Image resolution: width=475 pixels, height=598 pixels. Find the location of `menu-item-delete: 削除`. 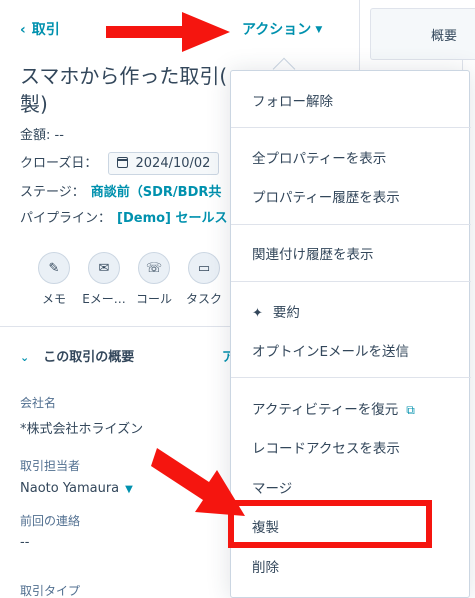

menu-item-delete: 削除 is located at coordinates (265, 566).